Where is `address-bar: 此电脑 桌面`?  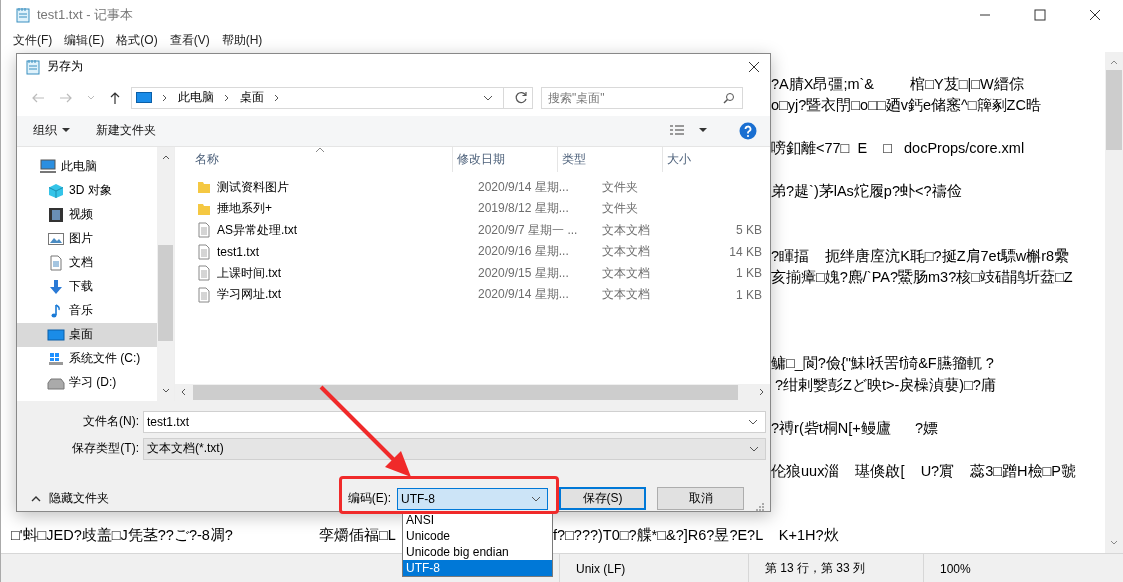
address-bar: 此电脑 桌面 is located at coordinates (332, 97).